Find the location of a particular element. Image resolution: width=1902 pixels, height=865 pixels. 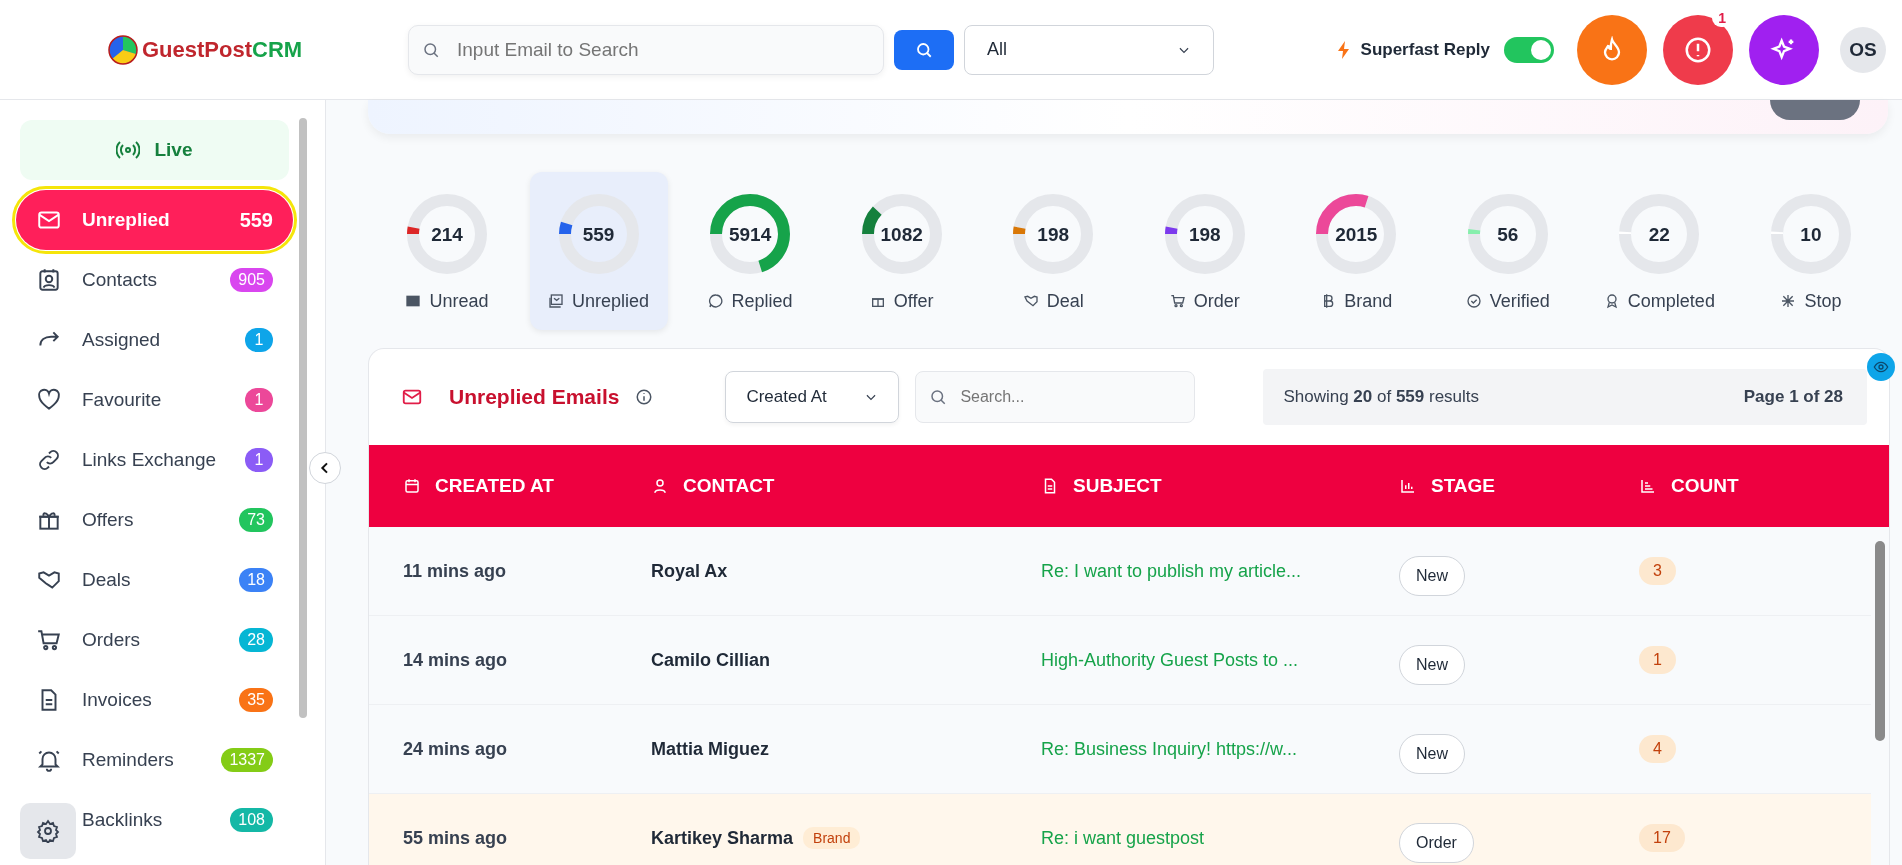

column-header: CREATED AT is located at coordinates (494, 486).